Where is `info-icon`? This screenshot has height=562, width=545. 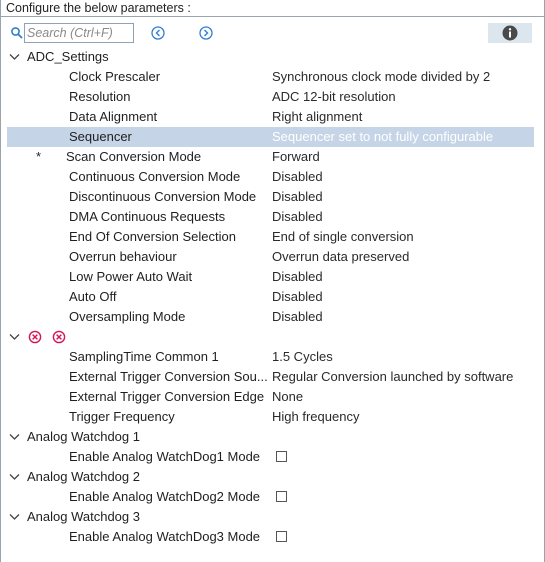 info-icon is located at coordinates (510, 33).